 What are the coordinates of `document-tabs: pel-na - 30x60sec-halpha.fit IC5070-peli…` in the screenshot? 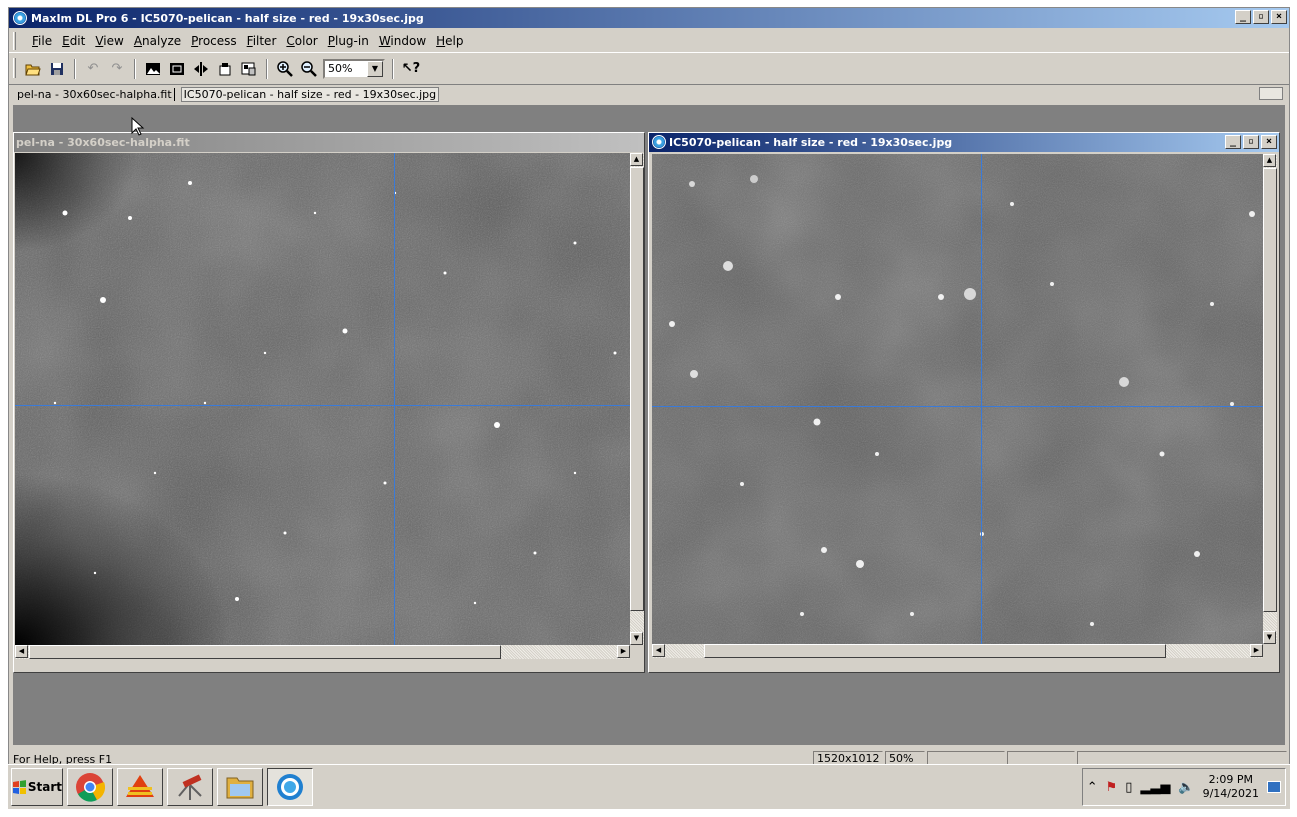 It's located at (649, 93).